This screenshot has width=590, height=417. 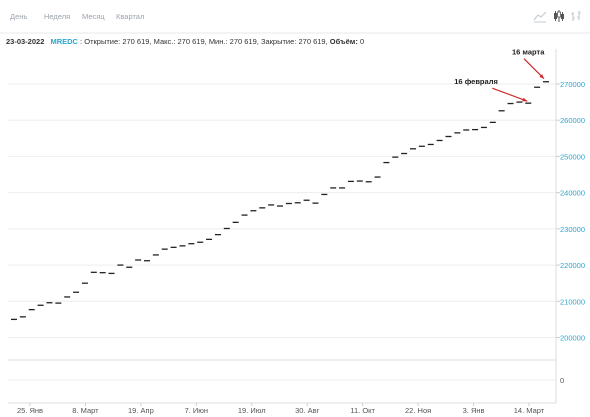 What do you see at coordinates (572, 156) in the screenshot?
I see `y-tick-label: 250000` at bounding box center [572, 156].